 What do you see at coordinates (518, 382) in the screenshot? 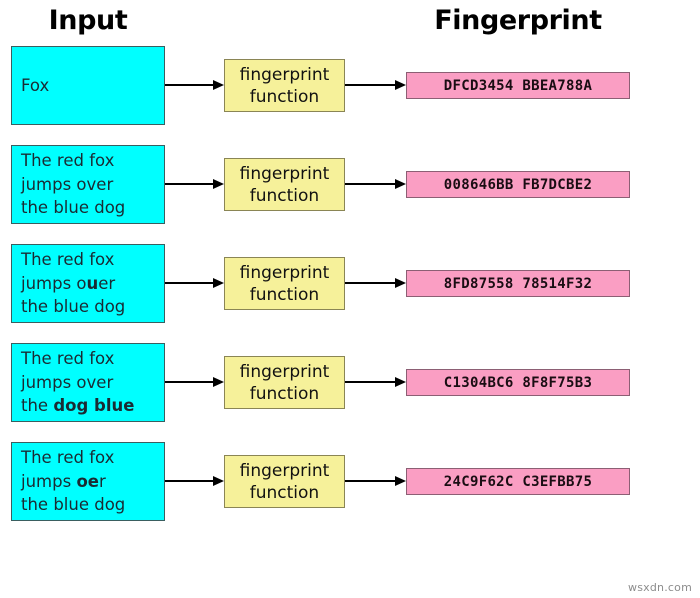
I see `fingerprint-hash-box: C1304BC6 8F8F75B3` at bounding box center [518, 382].